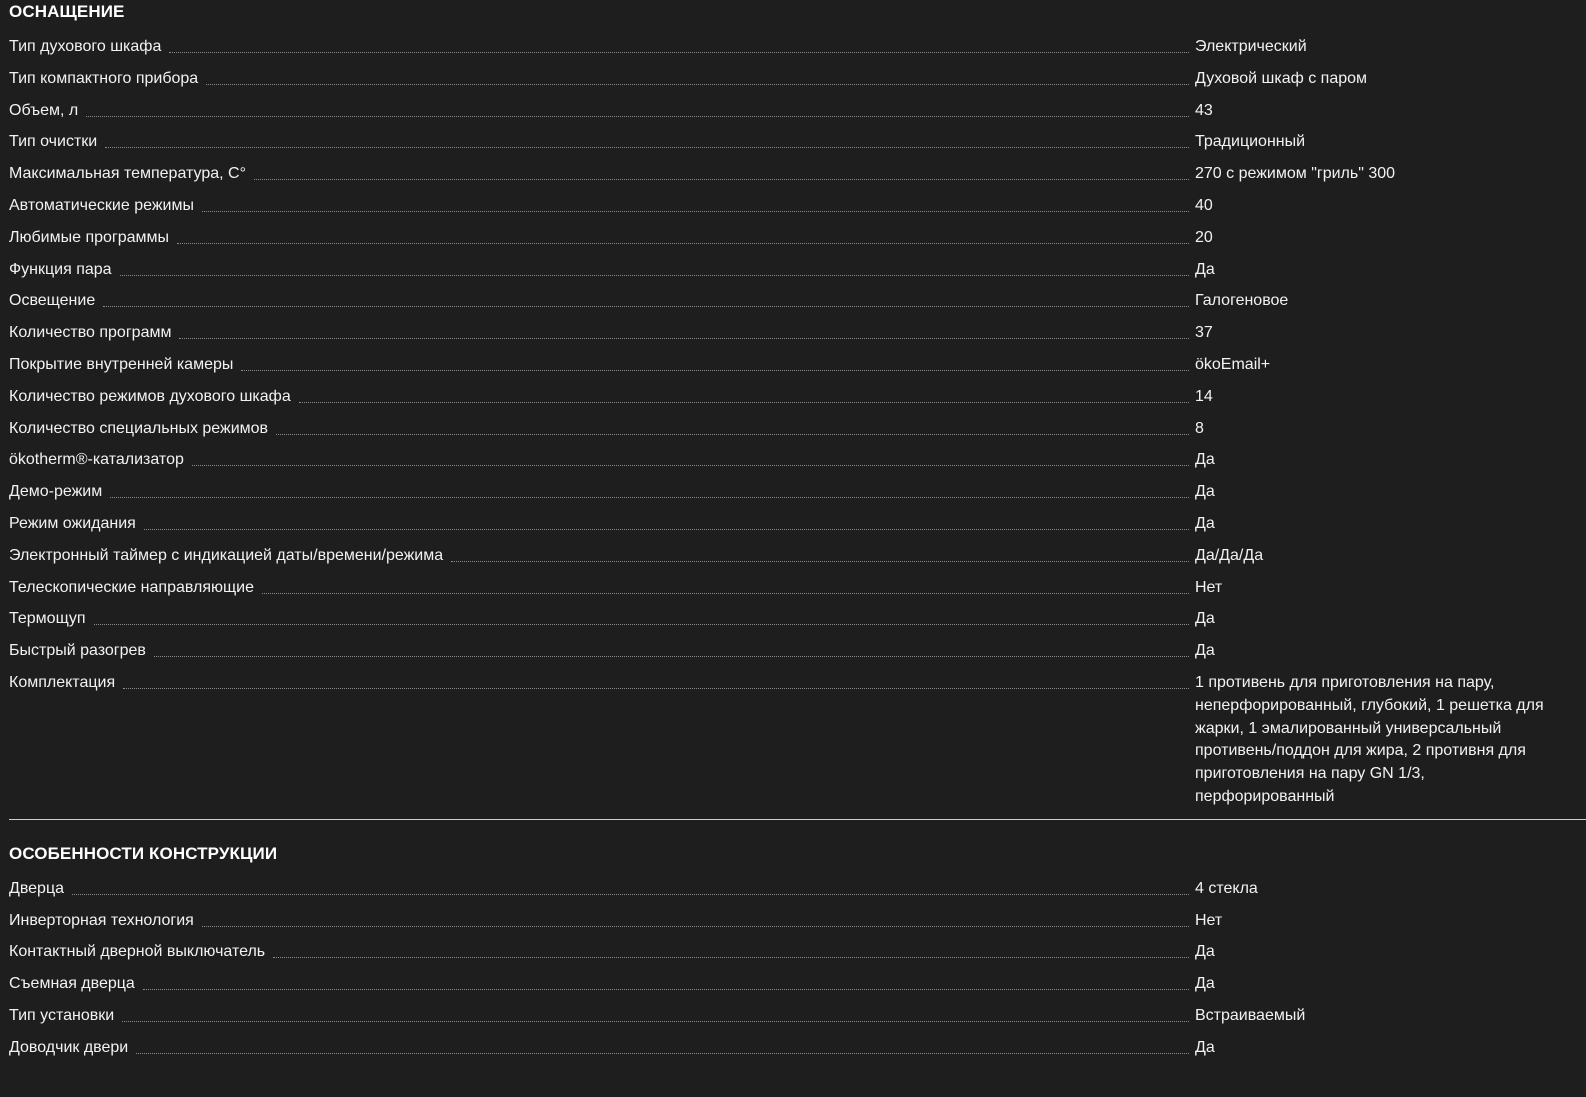 The image size is (1586, 1097). I want to click on spec-row: Количество режимов духового шкафа 14, so click(797, 402).